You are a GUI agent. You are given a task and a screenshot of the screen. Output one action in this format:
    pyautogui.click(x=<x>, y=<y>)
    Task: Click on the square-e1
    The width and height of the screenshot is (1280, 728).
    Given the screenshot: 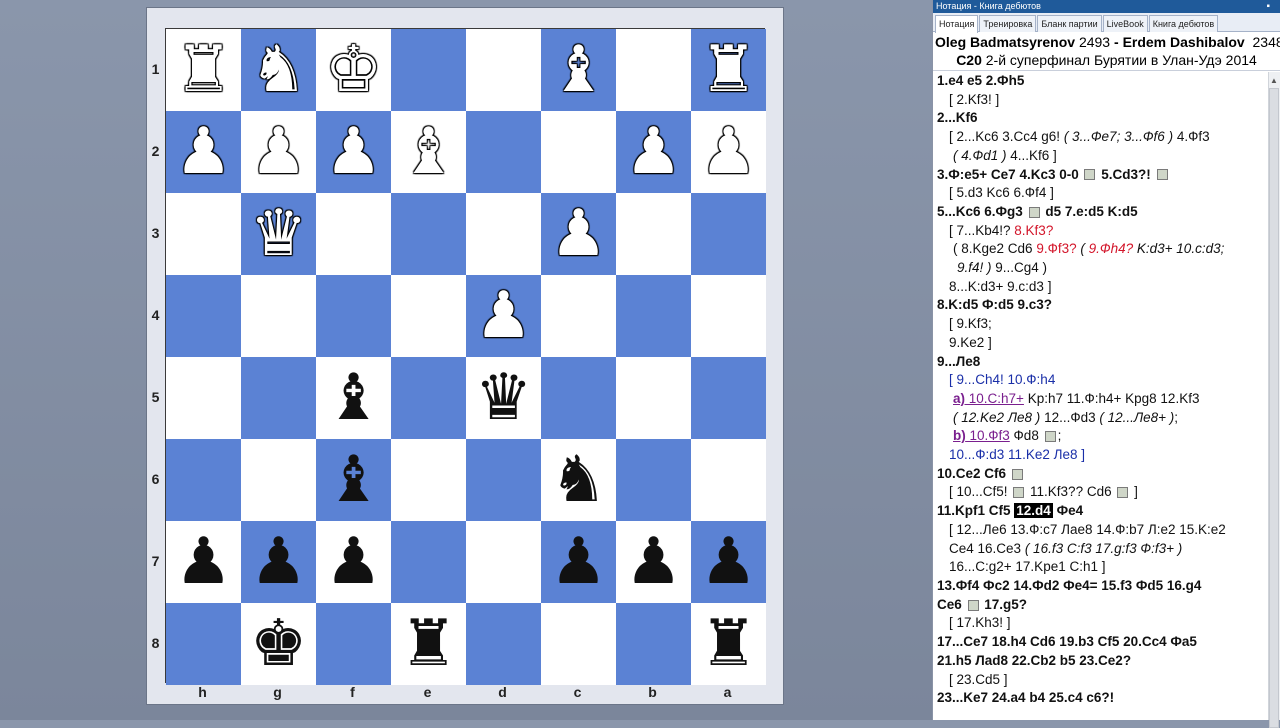 What is the action you would take?
    pyautogui.click(x=428, y=70)
    